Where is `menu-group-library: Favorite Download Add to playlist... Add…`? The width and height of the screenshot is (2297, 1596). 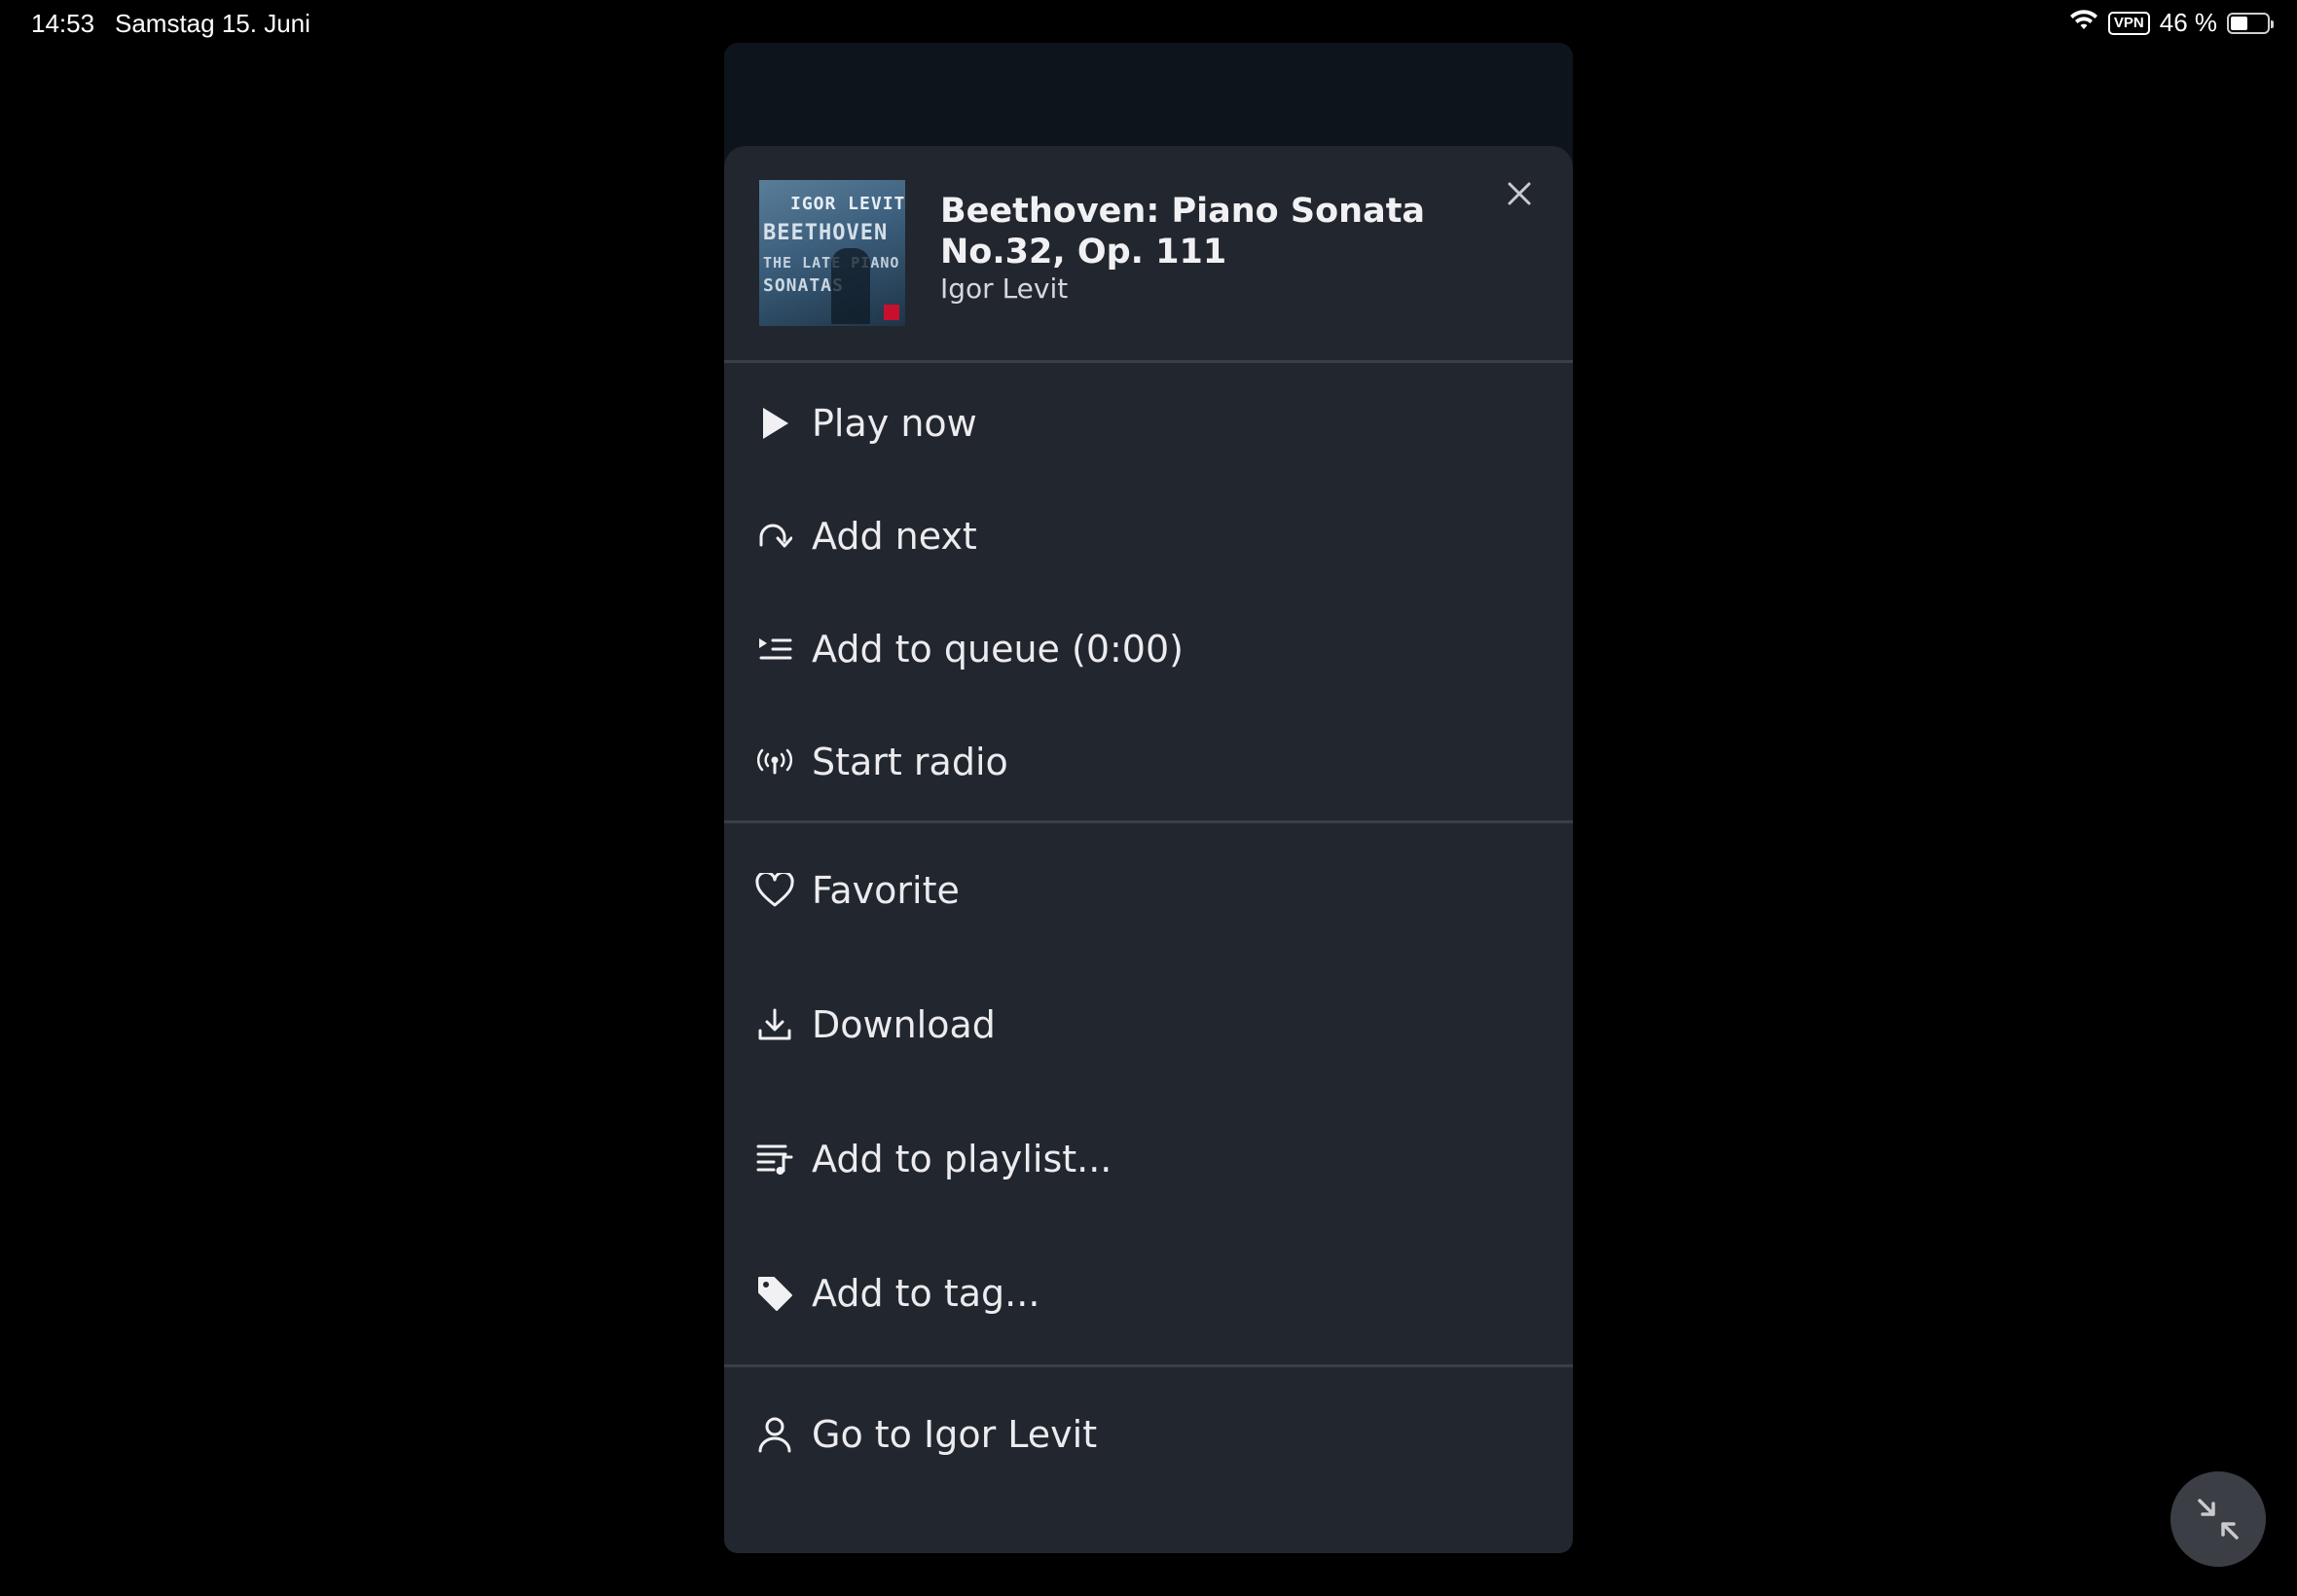
menu-group-library: Favorite Download Add to playlist... Add… is located at coordinates (1148, 1091).